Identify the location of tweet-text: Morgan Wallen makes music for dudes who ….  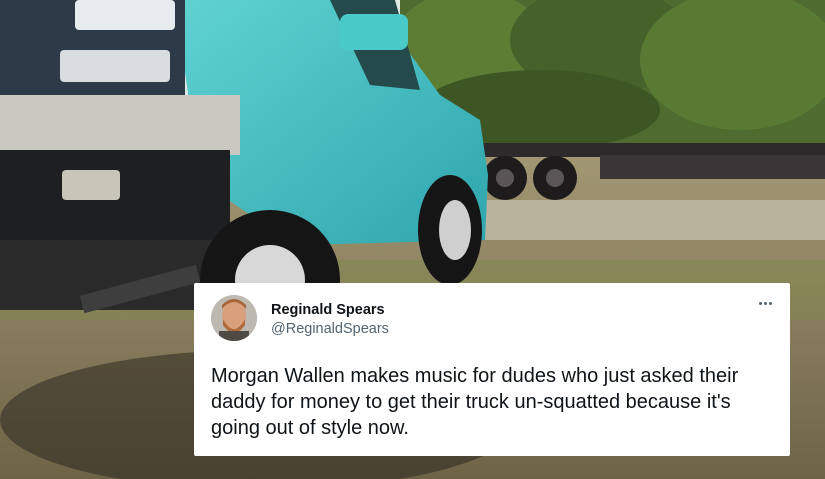
(475, 402).